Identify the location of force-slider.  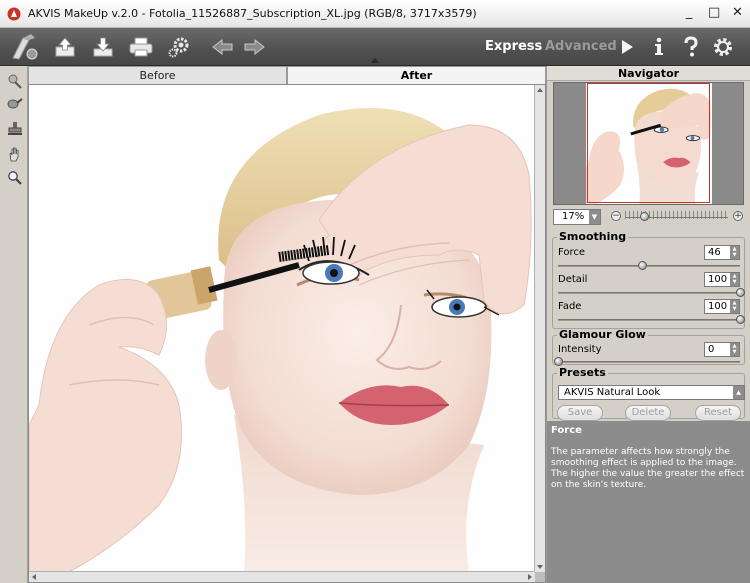
(649, 265).